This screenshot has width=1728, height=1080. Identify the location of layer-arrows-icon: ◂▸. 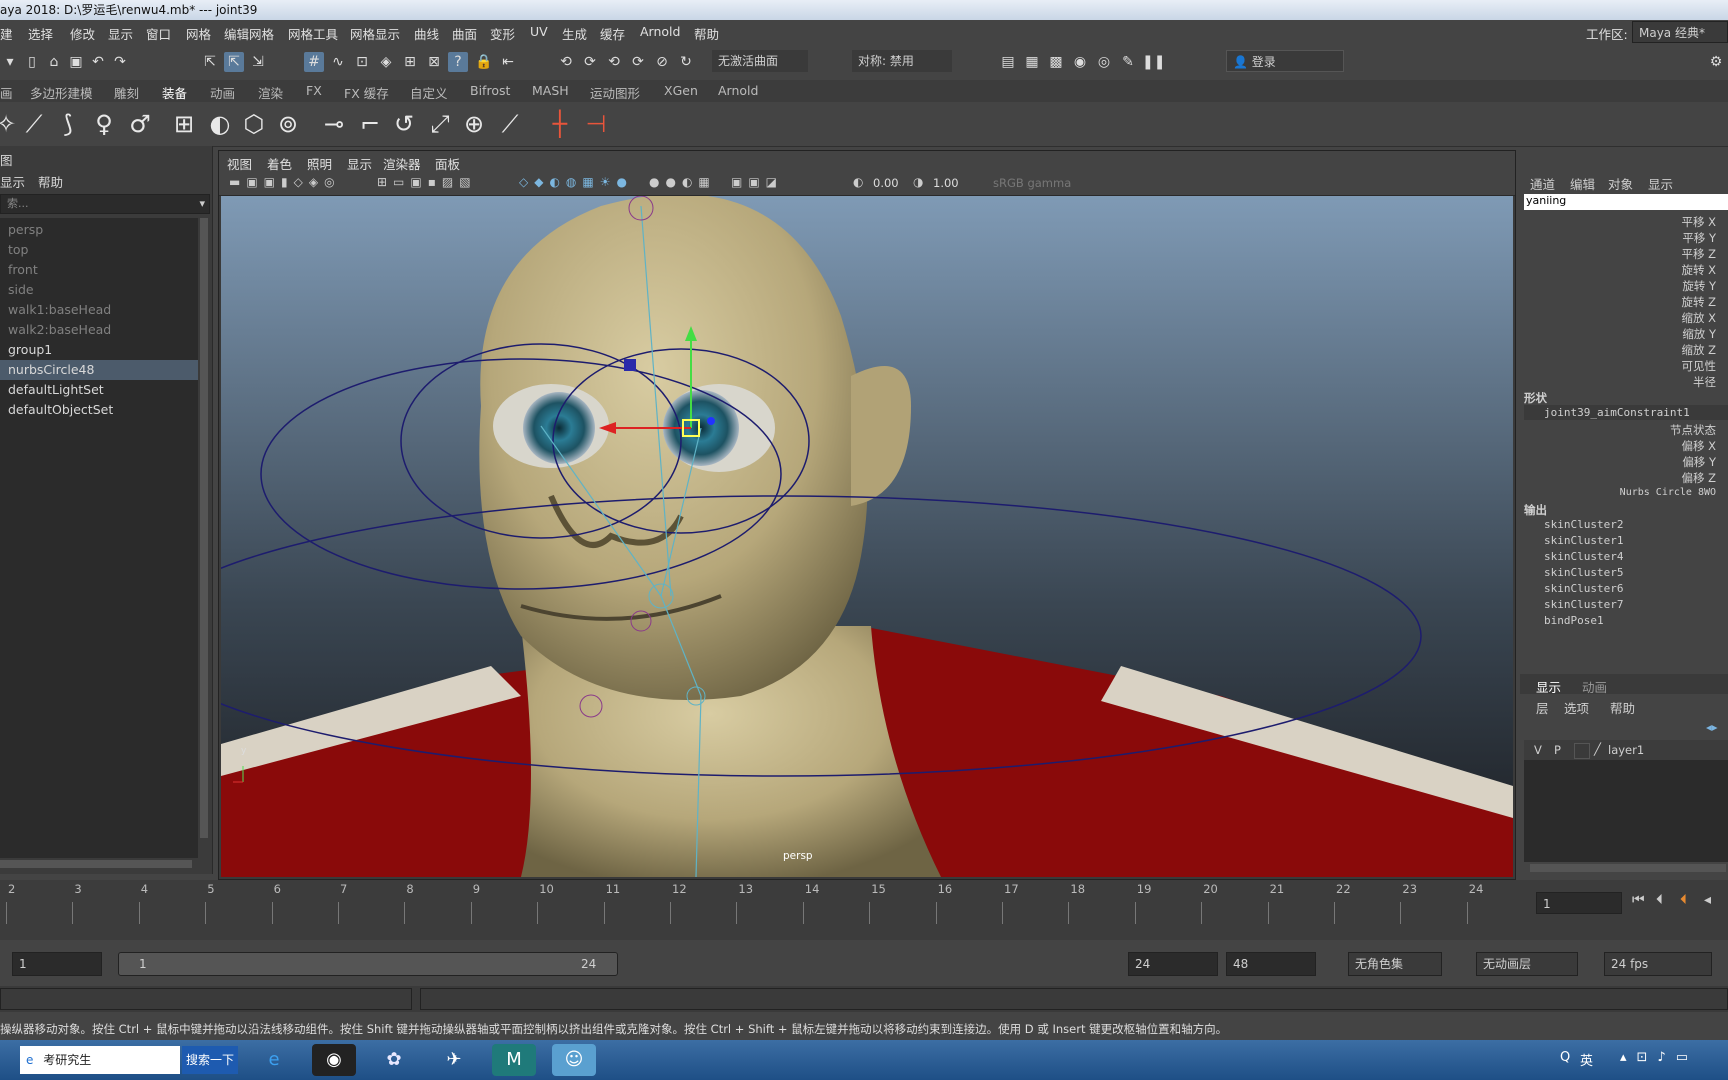
(1712, 727).